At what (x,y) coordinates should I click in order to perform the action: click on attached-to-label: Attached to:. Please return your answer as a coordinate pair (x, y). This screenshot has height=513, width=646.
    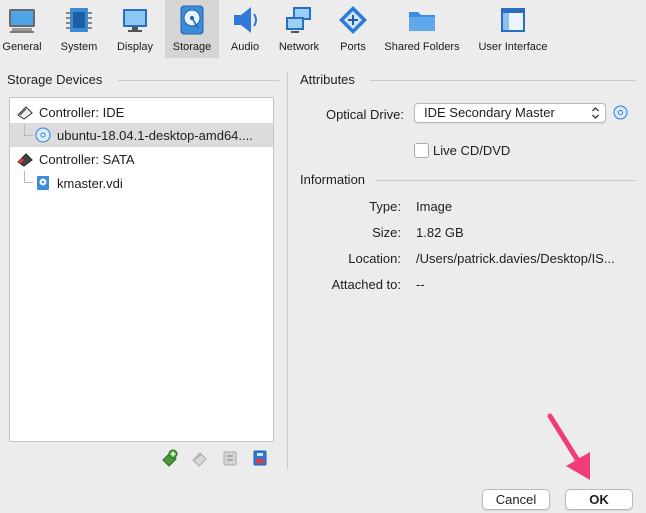
    Looking at the image, I should click on (366, 284).